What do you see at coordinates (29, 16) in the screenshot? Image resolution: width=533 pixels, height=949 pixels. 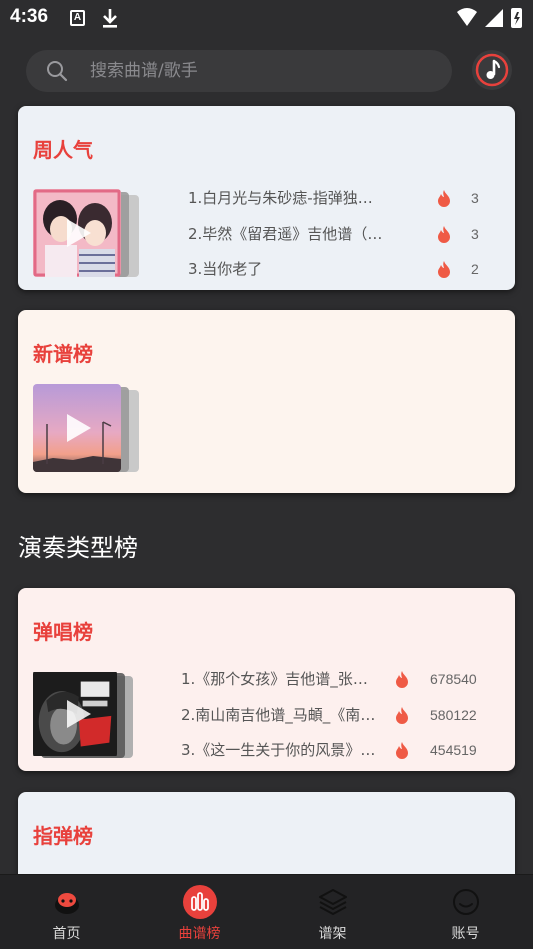 I see `status-time: 4:36` at bounding box center [29, 16].